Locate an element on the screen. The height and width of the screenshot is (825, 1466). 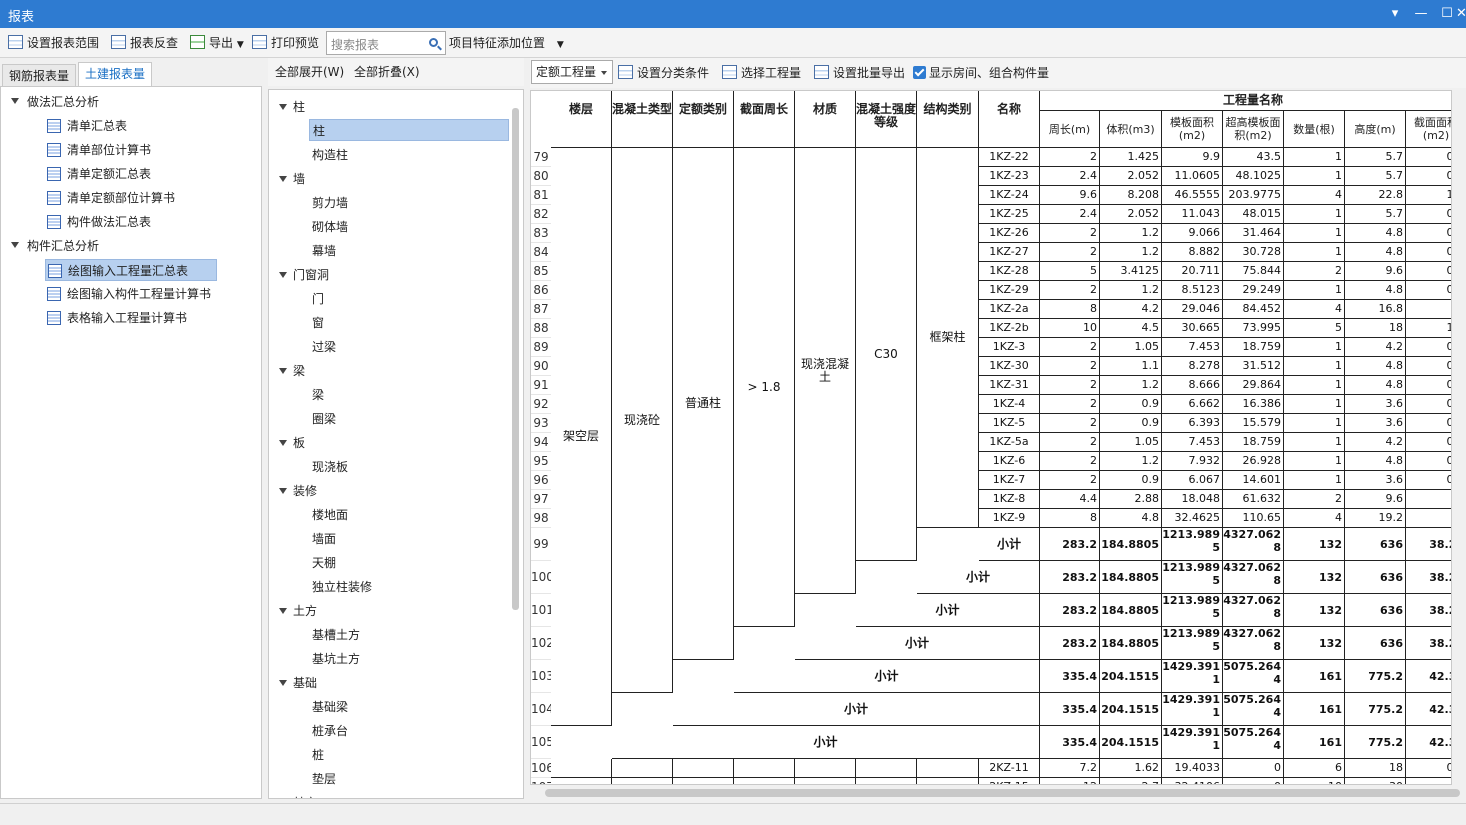
quantity-cell: 1.2 is located at coordinates (1428, 328).